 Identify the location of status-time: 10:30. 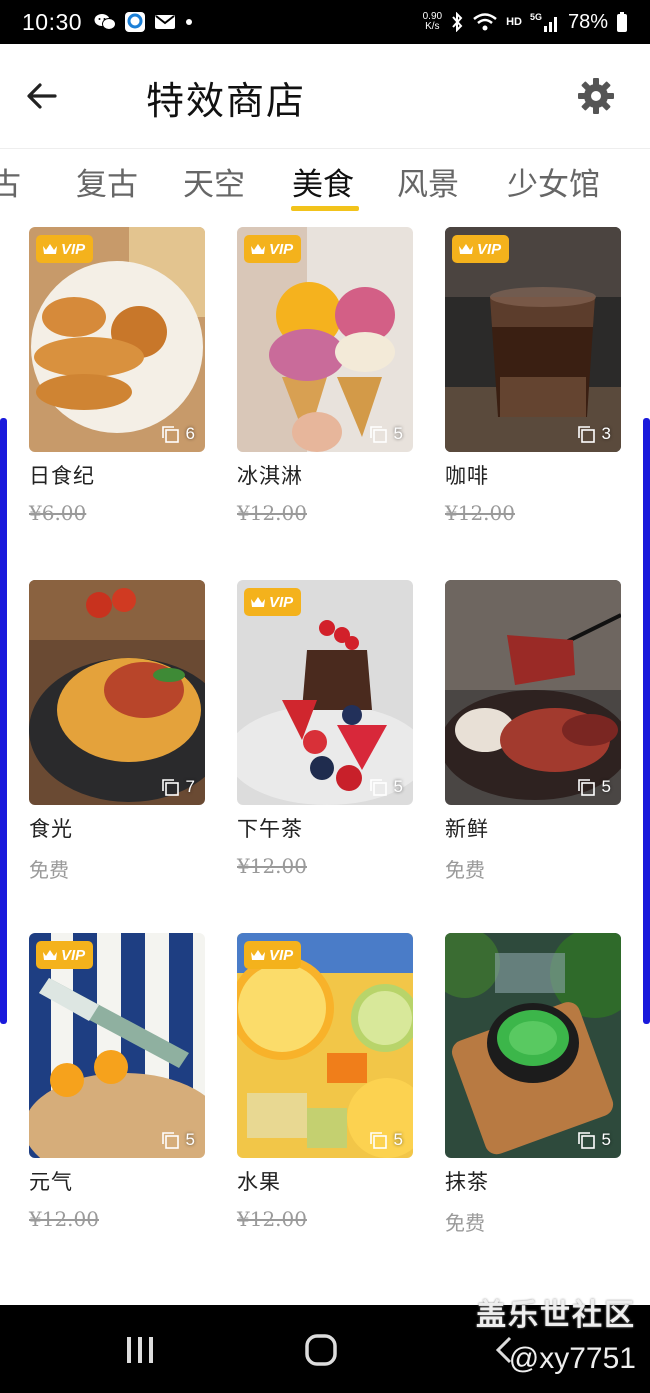
(52, 21).